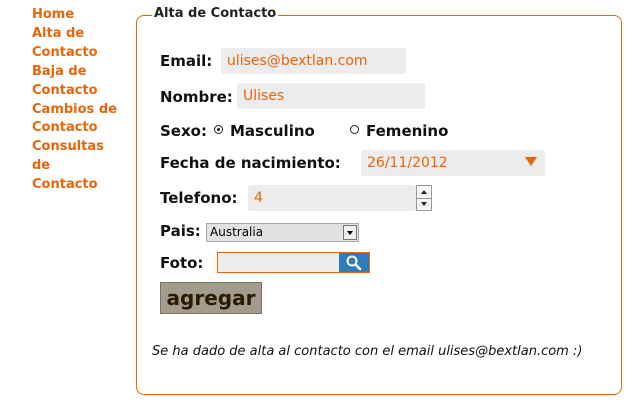 The image size is (630, 414). Describe the element at coordinates (331, 96) in the screenshot. I see `nombre-field: Ulises` at that location.